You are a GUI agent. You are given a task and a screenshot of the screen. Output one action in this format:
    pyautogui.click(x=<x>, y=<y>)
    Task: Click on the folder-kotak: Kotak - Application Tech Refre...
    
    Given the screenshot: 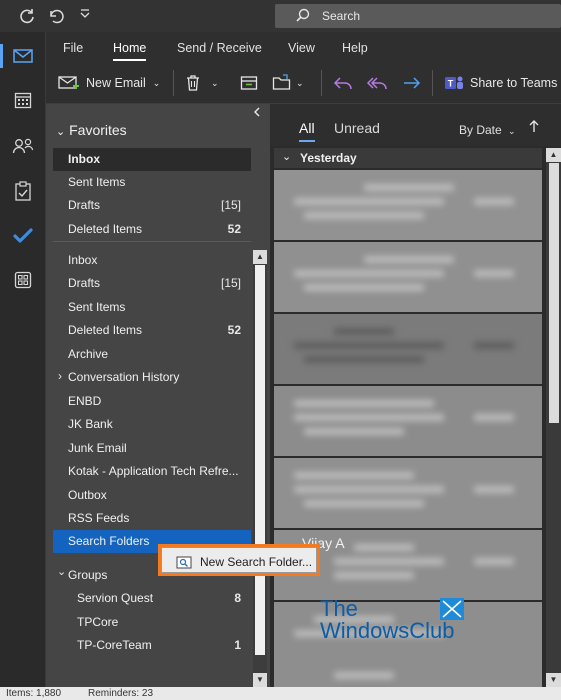 What is the action you would take?
    pyautogui.click(x=152, y=471)
    